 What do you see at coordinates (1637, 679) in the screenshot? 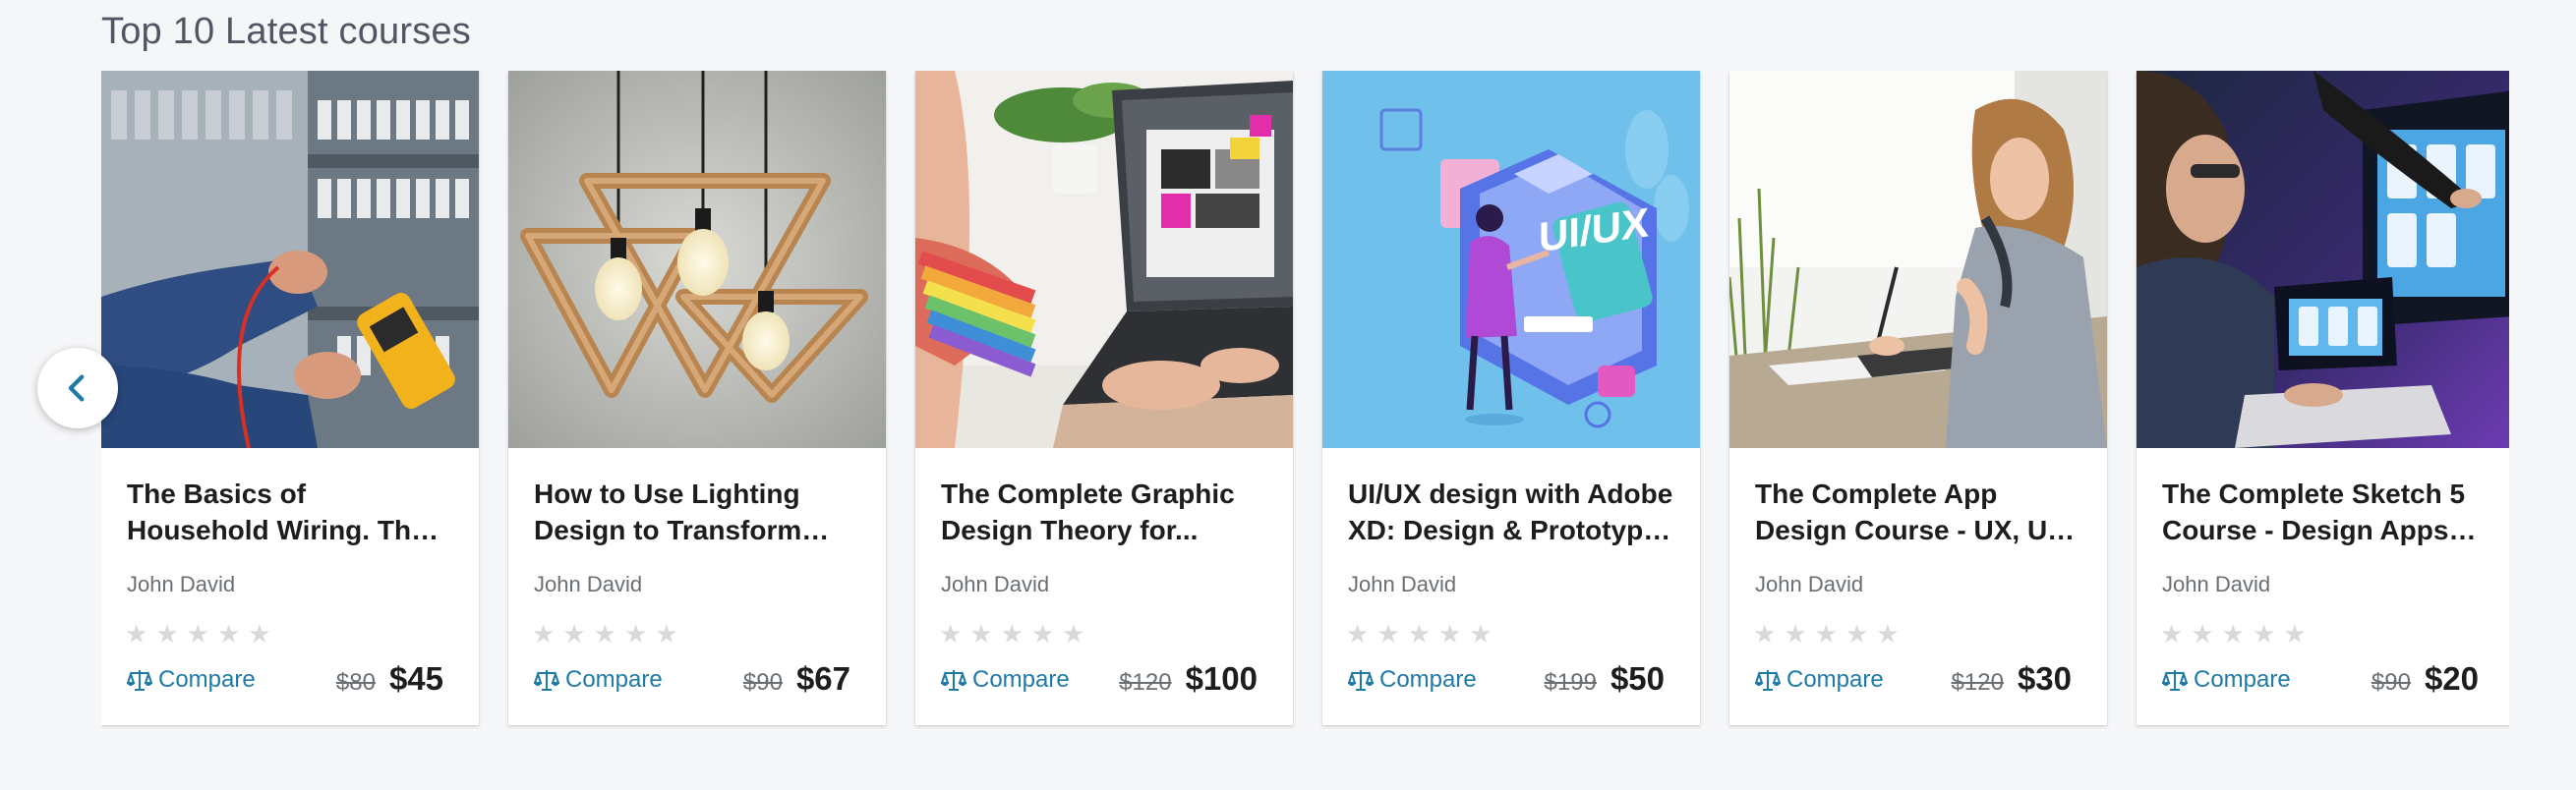
I see `current-price: $50` at bounding box center [1637, 679].